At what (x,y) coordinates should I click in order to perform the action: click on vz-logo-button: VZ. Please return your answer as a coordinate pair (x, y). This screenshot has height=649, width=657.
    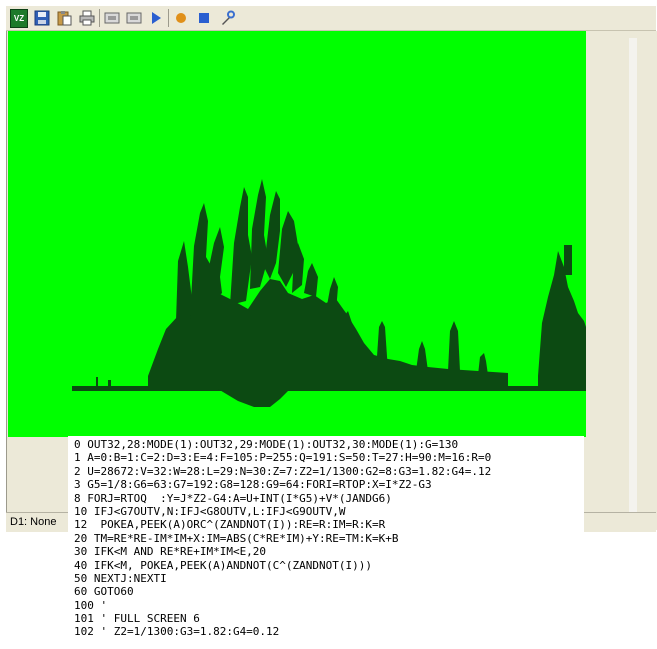
    Looking at the image, I should click on (19, 18).